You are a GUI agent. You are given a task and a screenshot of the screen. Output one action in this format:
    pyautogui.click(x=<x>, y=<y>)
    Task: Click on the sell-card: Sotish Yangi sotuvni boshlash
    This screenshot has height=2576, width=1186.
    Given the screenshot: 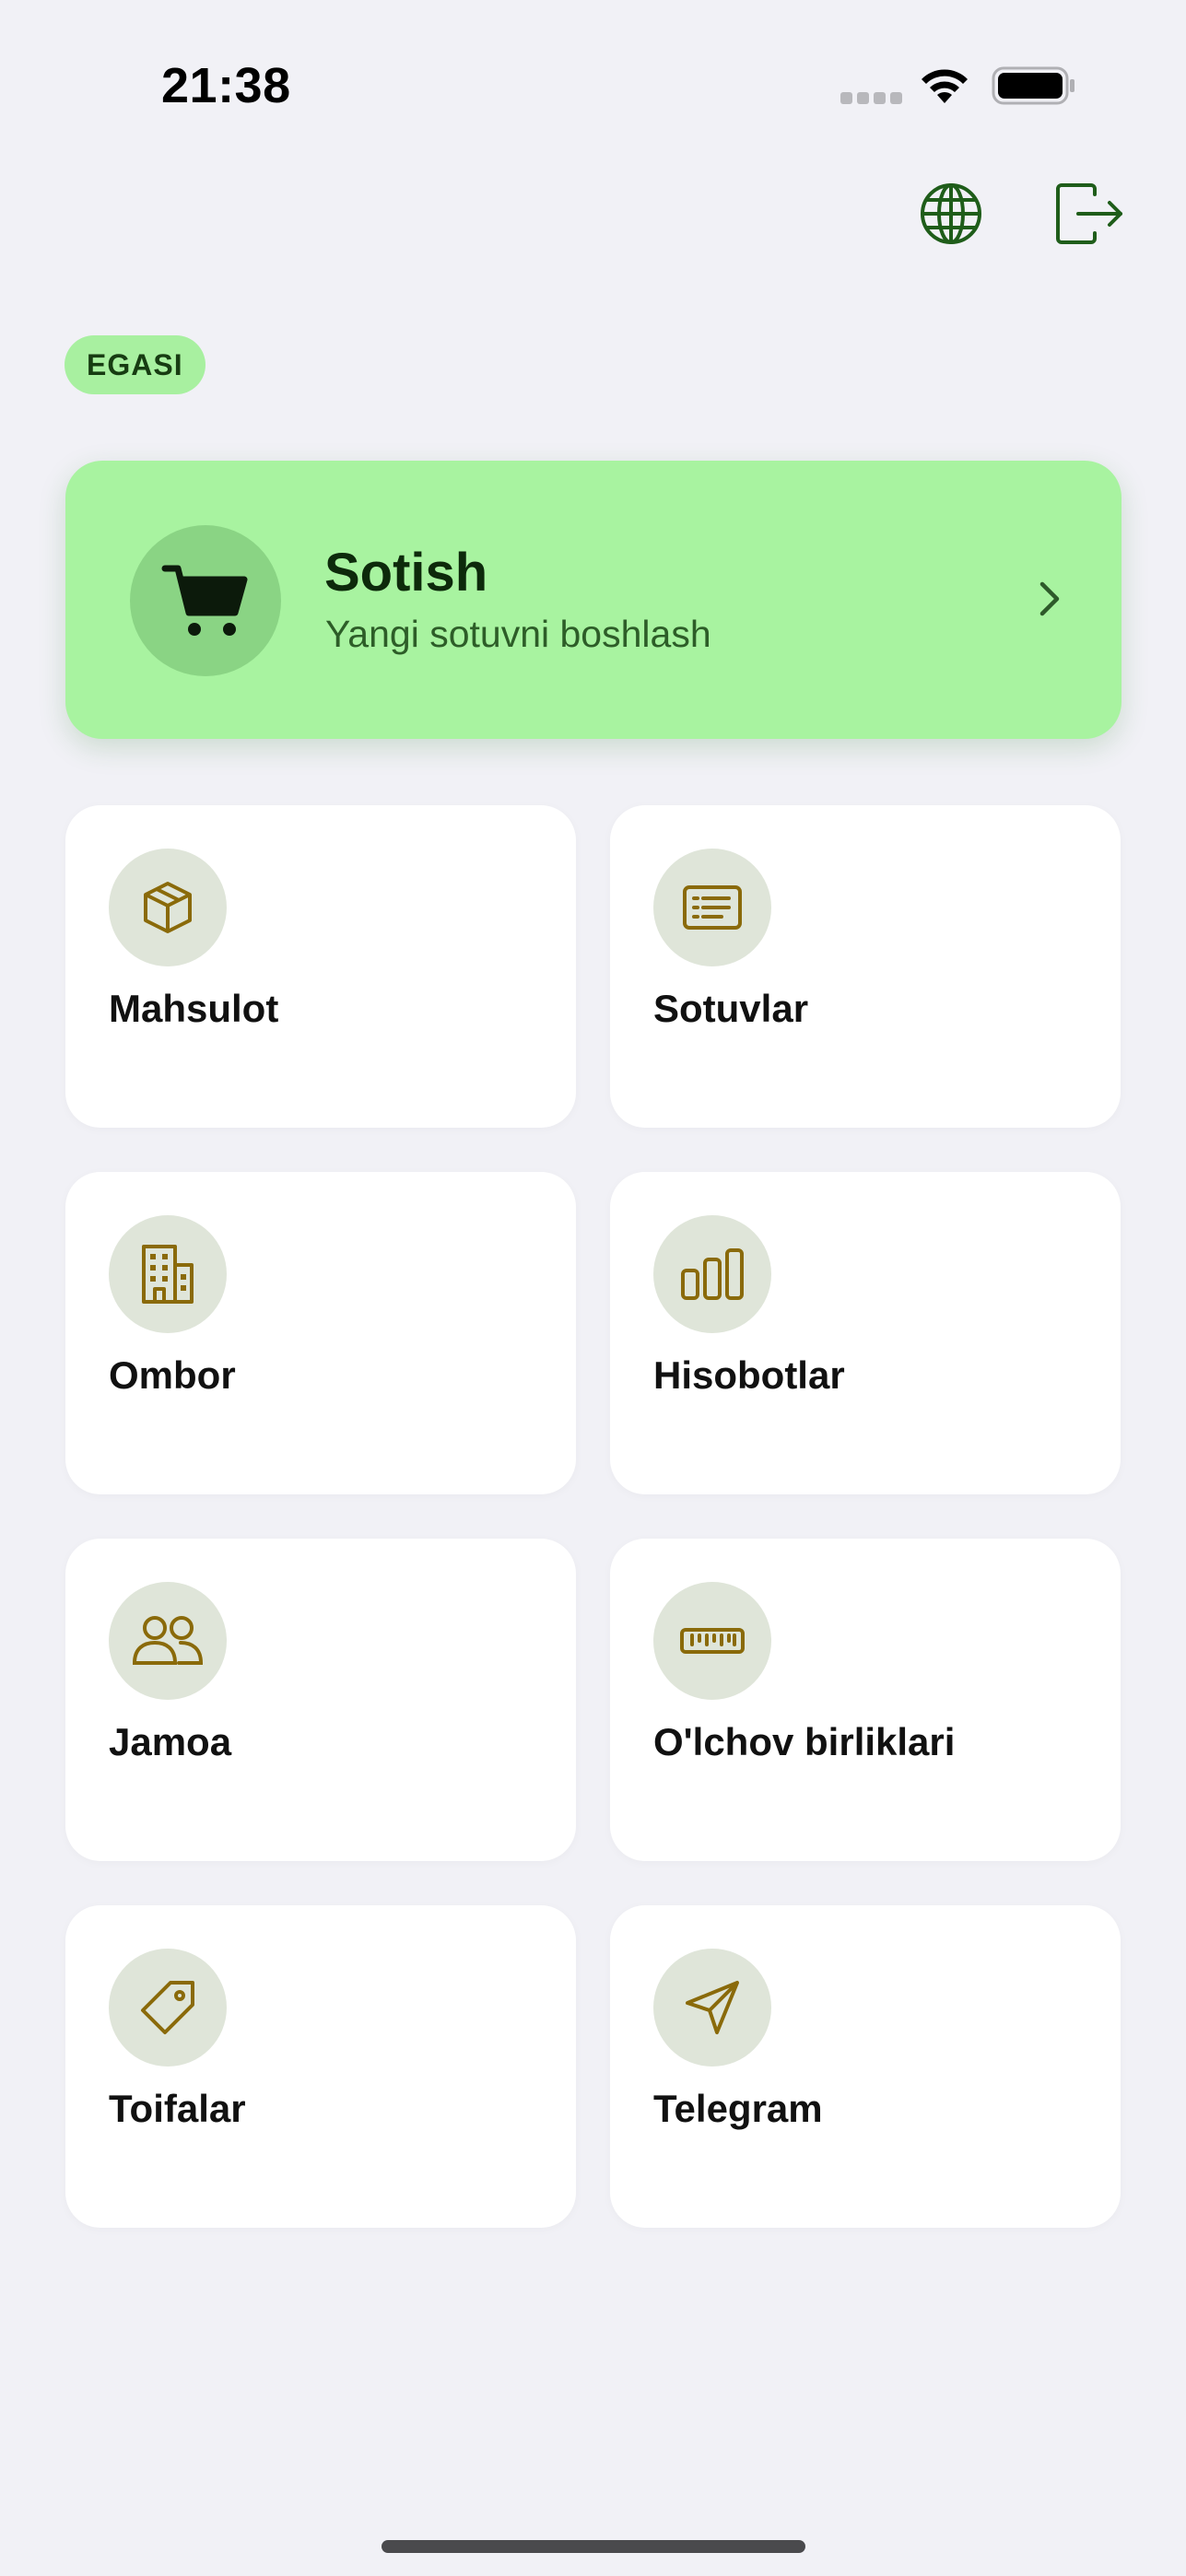 What is the action you would take?
    pyautogui.click(x=593, y=600)
    